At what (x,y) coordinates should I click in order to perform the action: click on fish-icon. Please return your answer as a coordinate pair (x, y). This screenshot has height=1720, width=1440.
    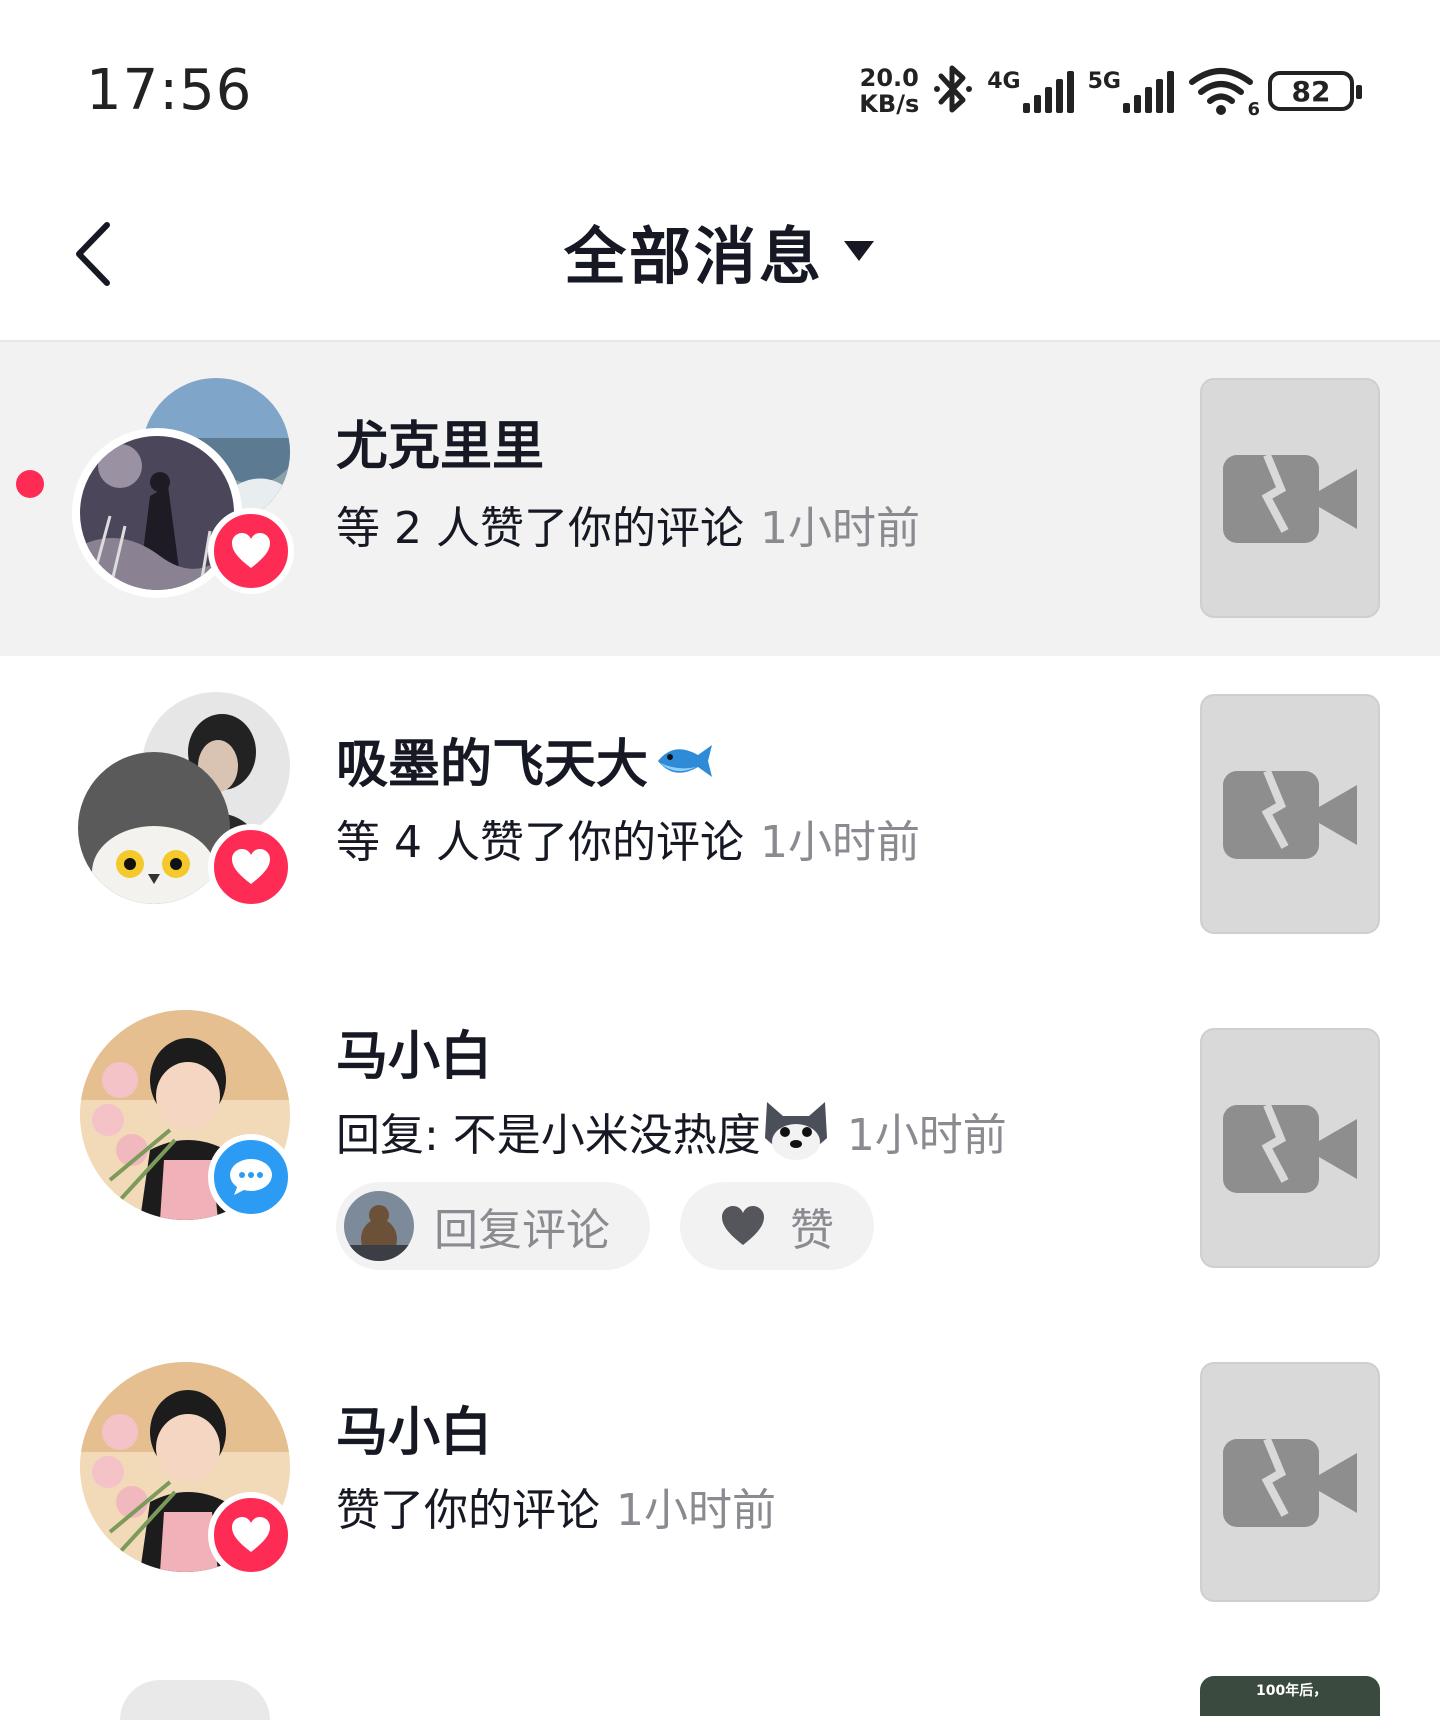
    Looking at the image, I should click on (685, 760).